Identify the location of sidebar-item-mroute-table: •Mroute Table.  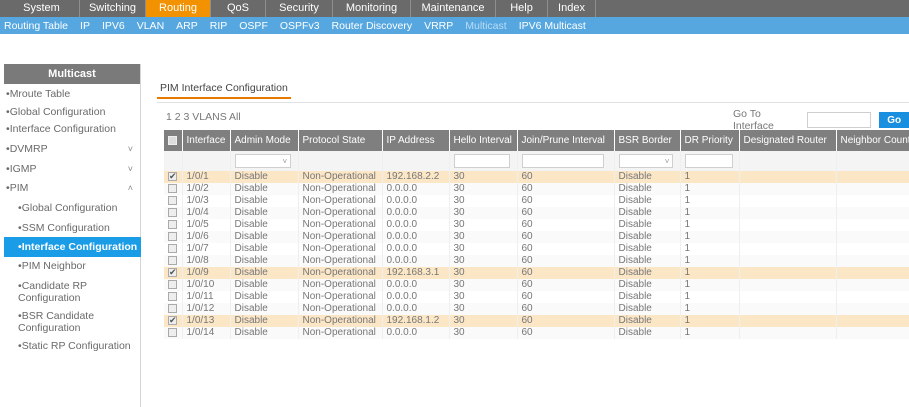
(72, 94).